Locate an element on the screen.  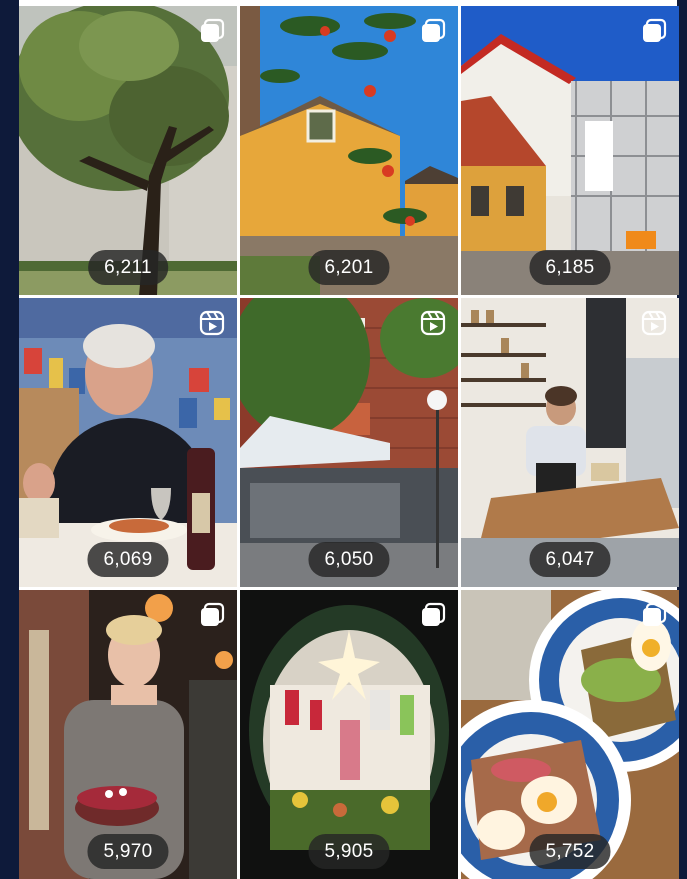
post-tile: 5,970 is located at coordinates (128, 734).